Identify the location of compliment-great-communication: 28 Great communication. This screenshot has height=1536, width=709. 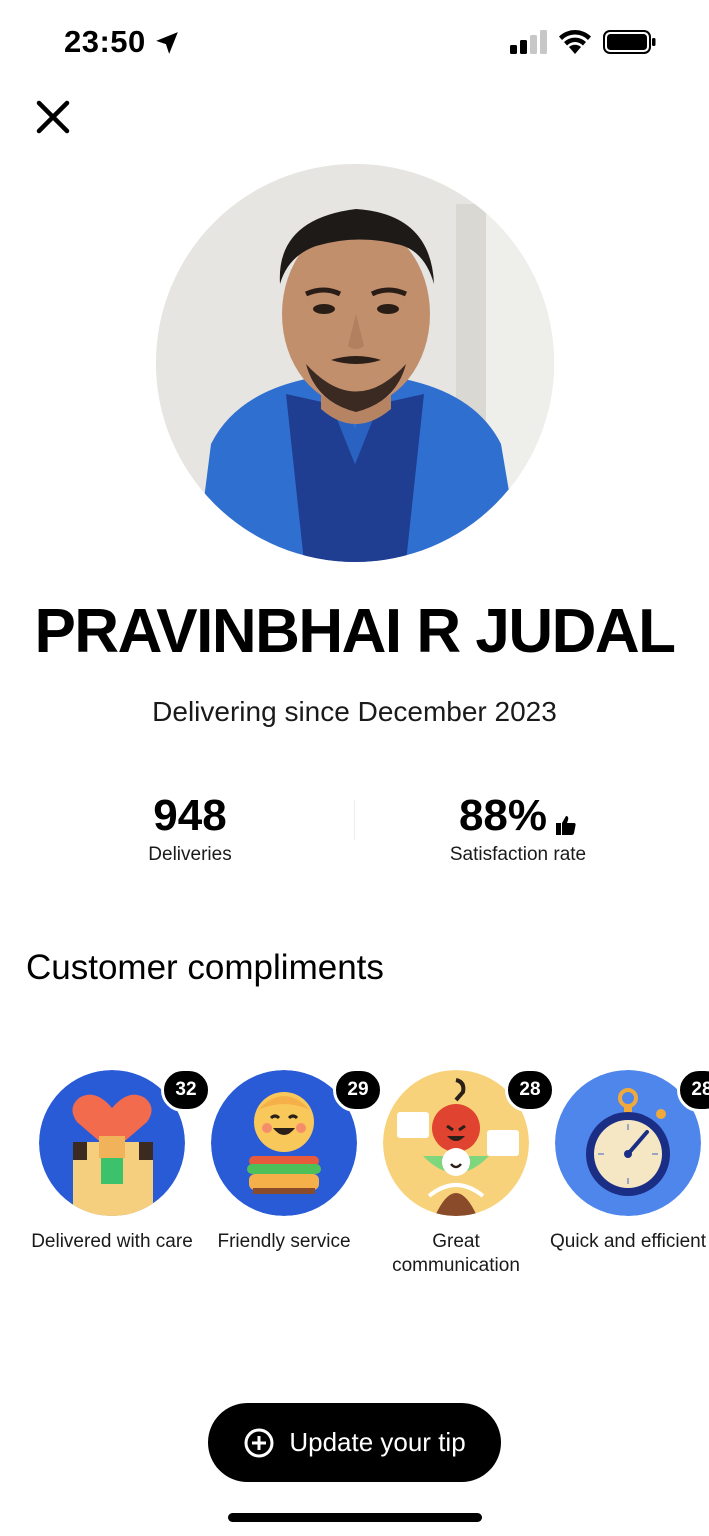
(462, 1173).